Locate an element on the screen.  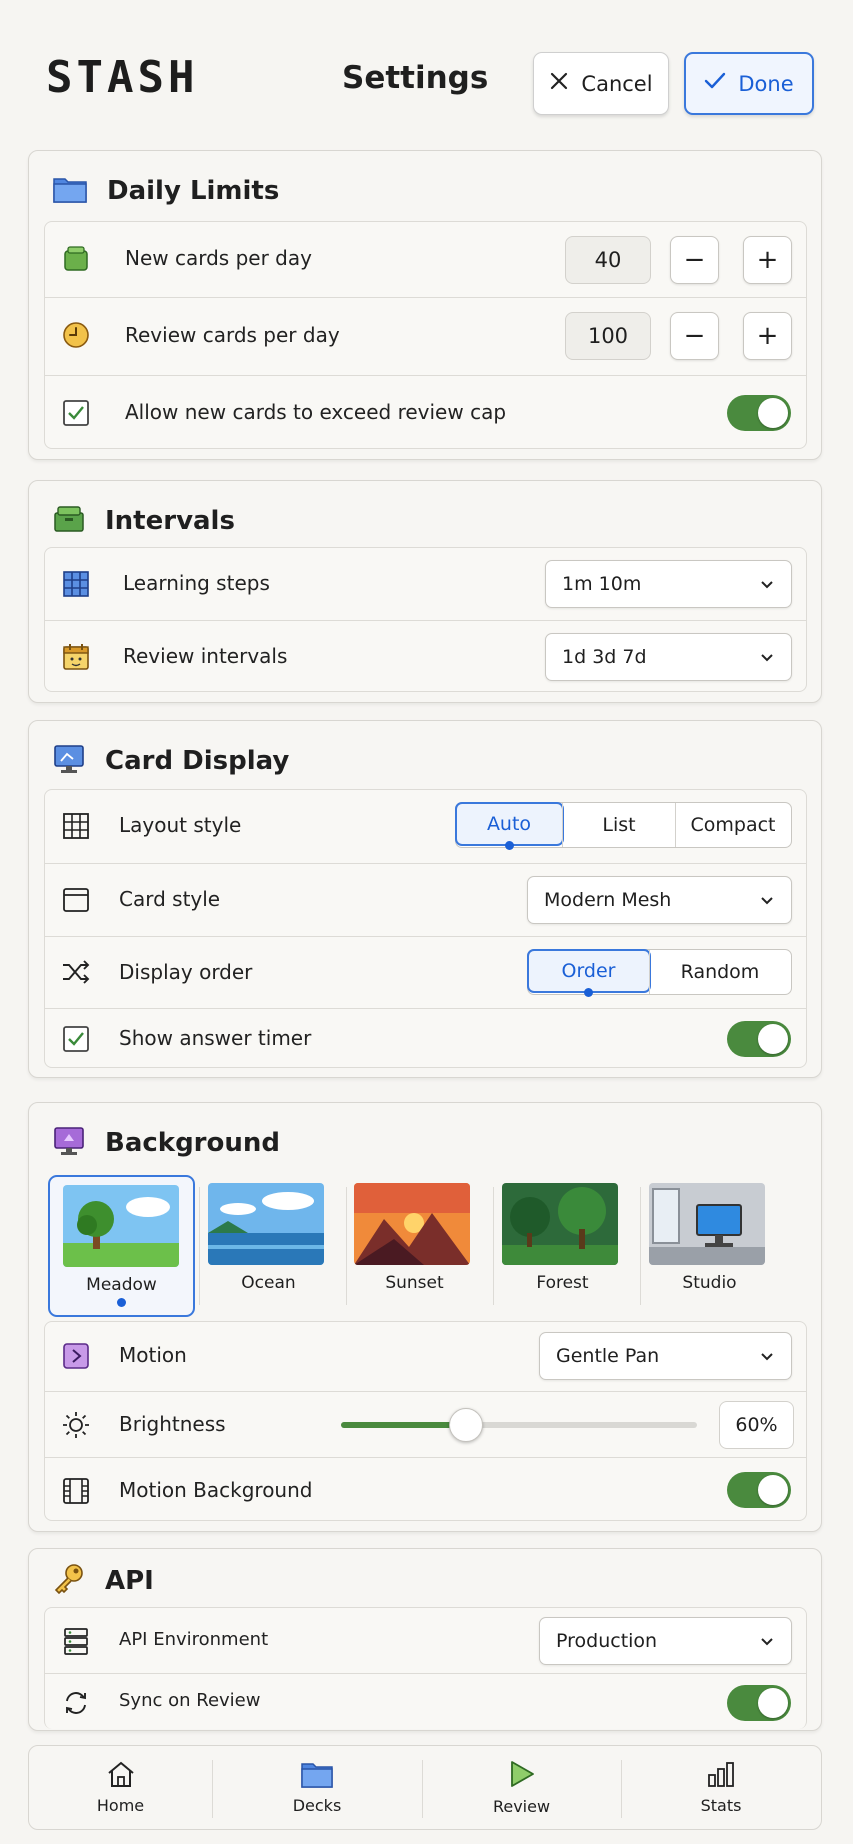
background-thumb-forest: Forest is located at coordinates (562, 1246).